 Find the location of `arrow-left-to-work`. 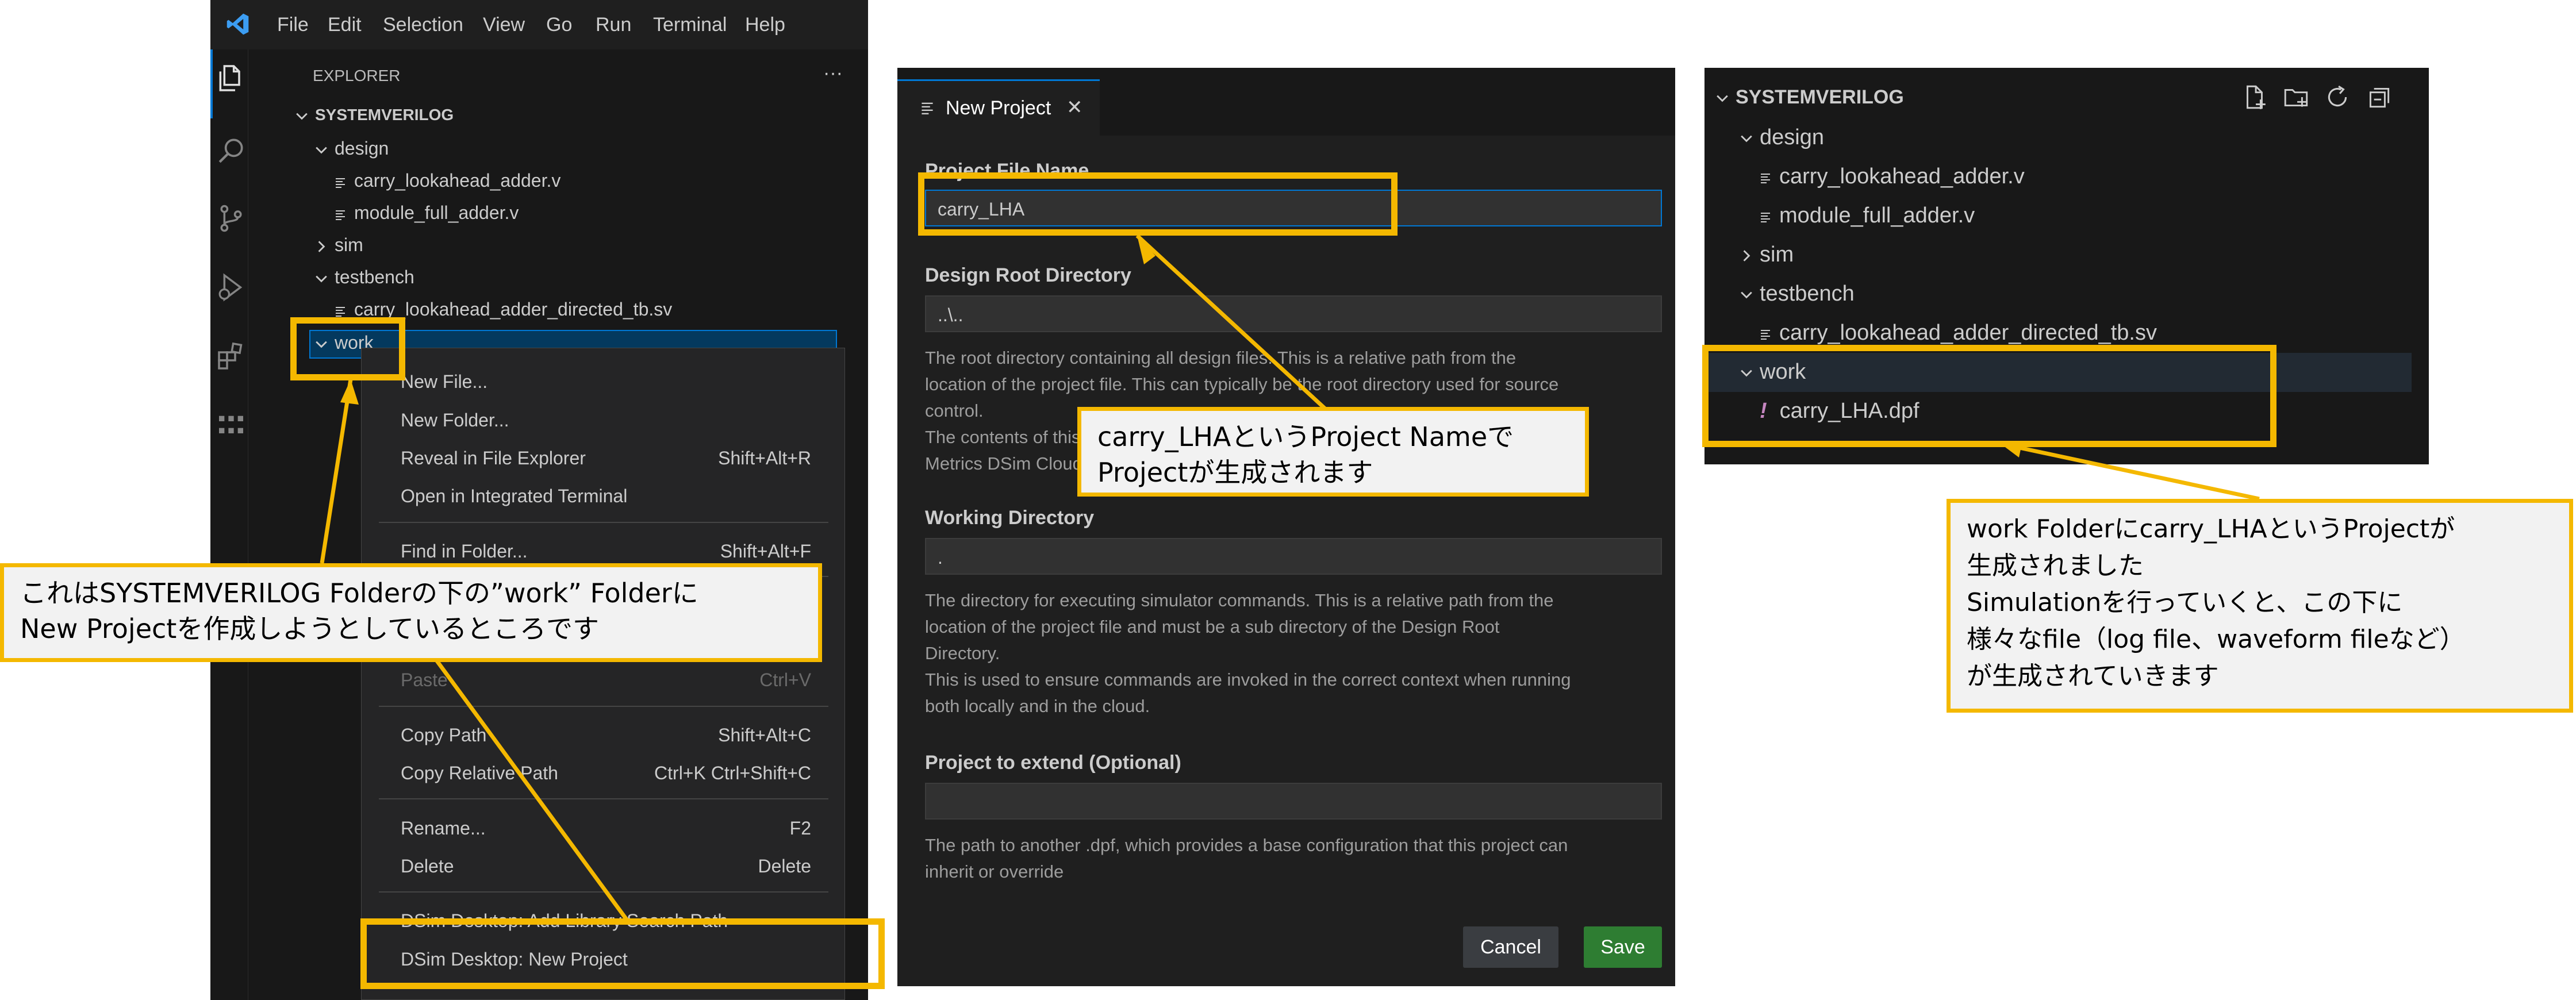

arrow-left-to-work is located at coordinates (337, 471).